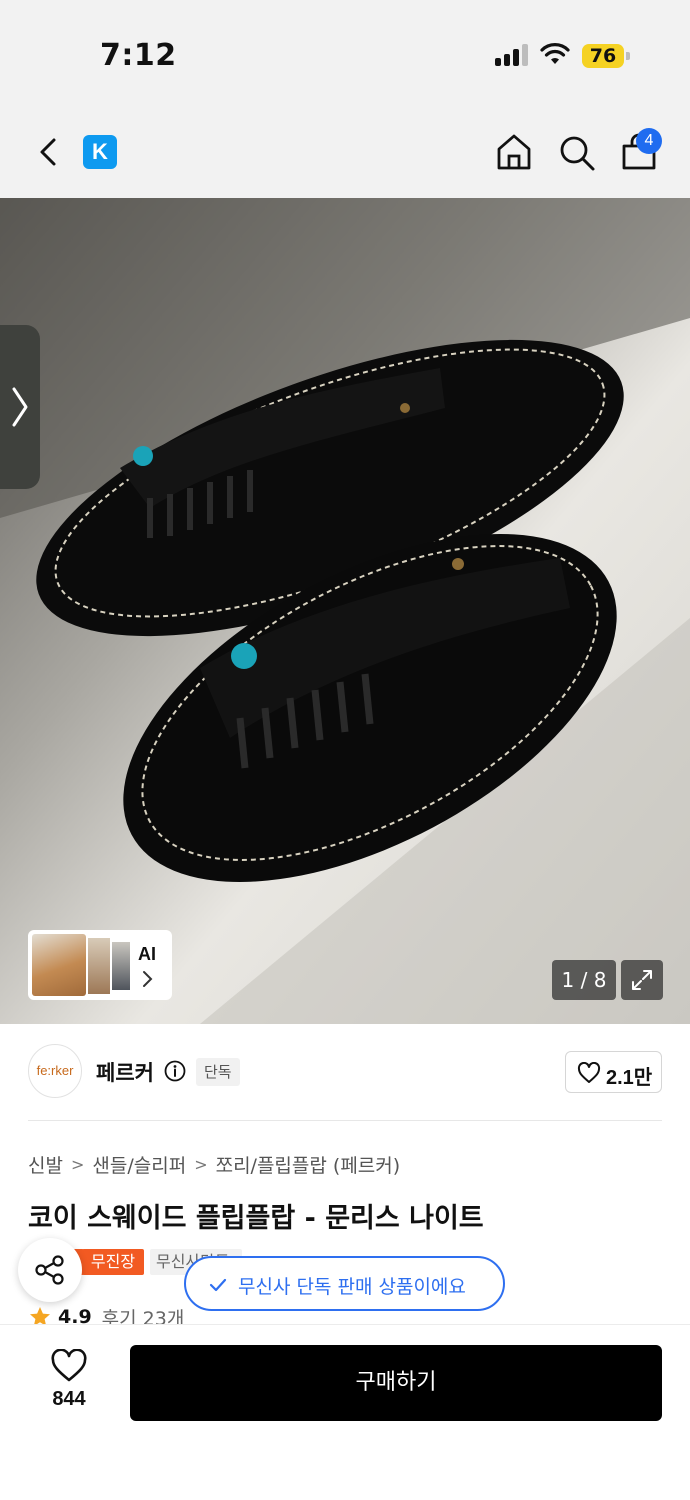 This screenshot has height=1500, width=690. I want to click on side-drawer-tab, so click(20, 407).